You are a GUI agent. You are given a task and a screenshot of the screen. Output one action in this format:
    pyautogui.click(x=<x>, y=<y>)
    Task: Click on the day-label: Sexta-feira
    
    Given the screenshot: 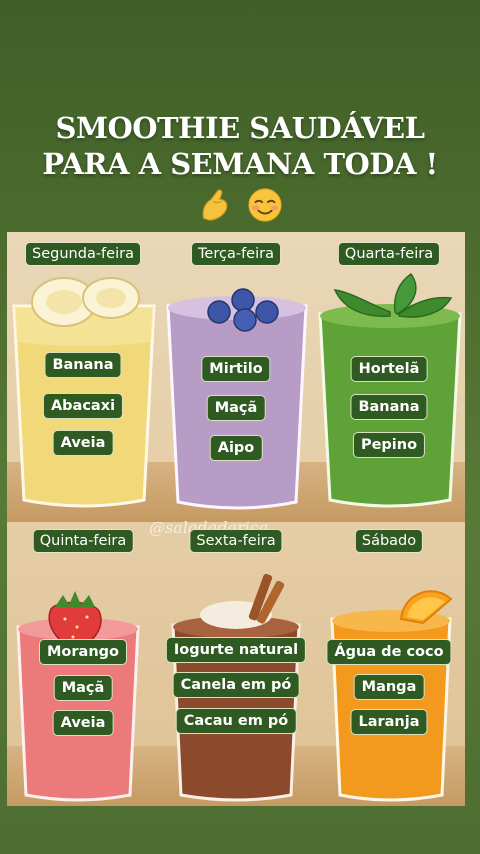 What is the action you would take?
    pyautogui.click(x=236, y=541)
    